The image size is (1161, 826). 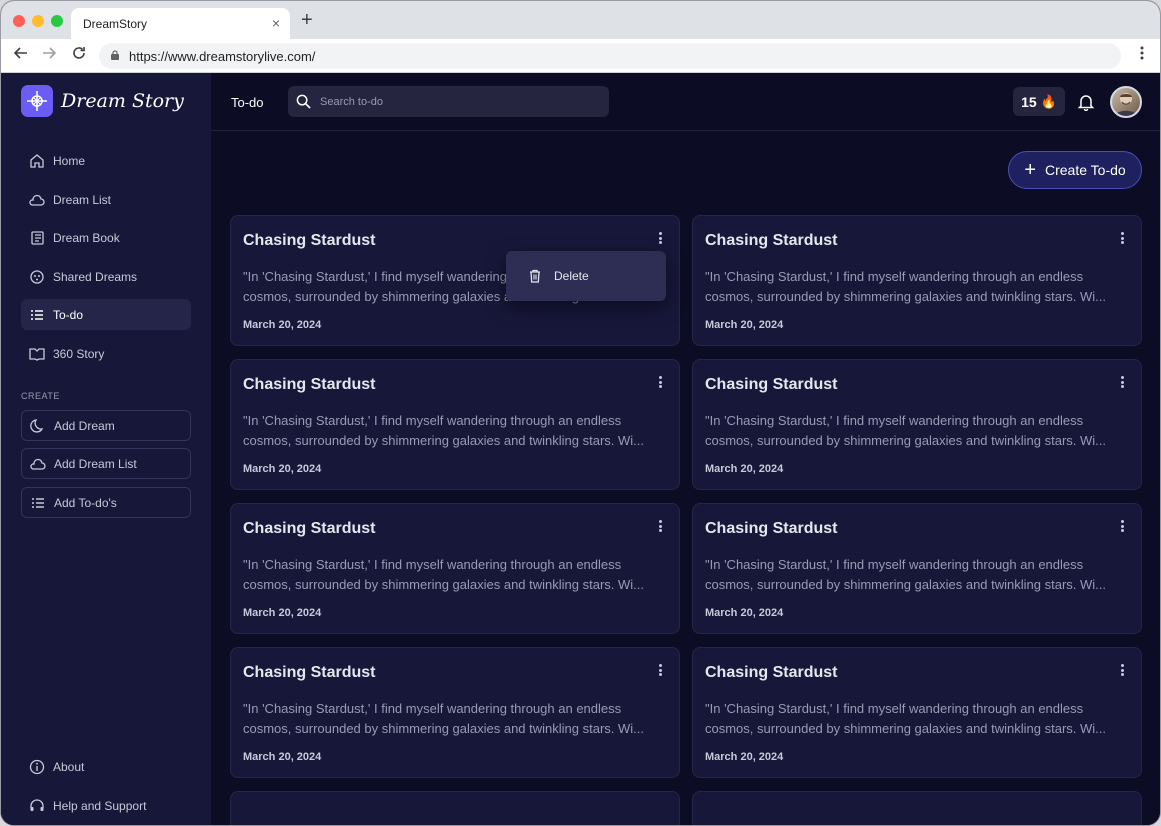 What do you see at coordinates (1086, 102) in the screenshot?
I see `bell-icon` at bounding box center [1086, 102].